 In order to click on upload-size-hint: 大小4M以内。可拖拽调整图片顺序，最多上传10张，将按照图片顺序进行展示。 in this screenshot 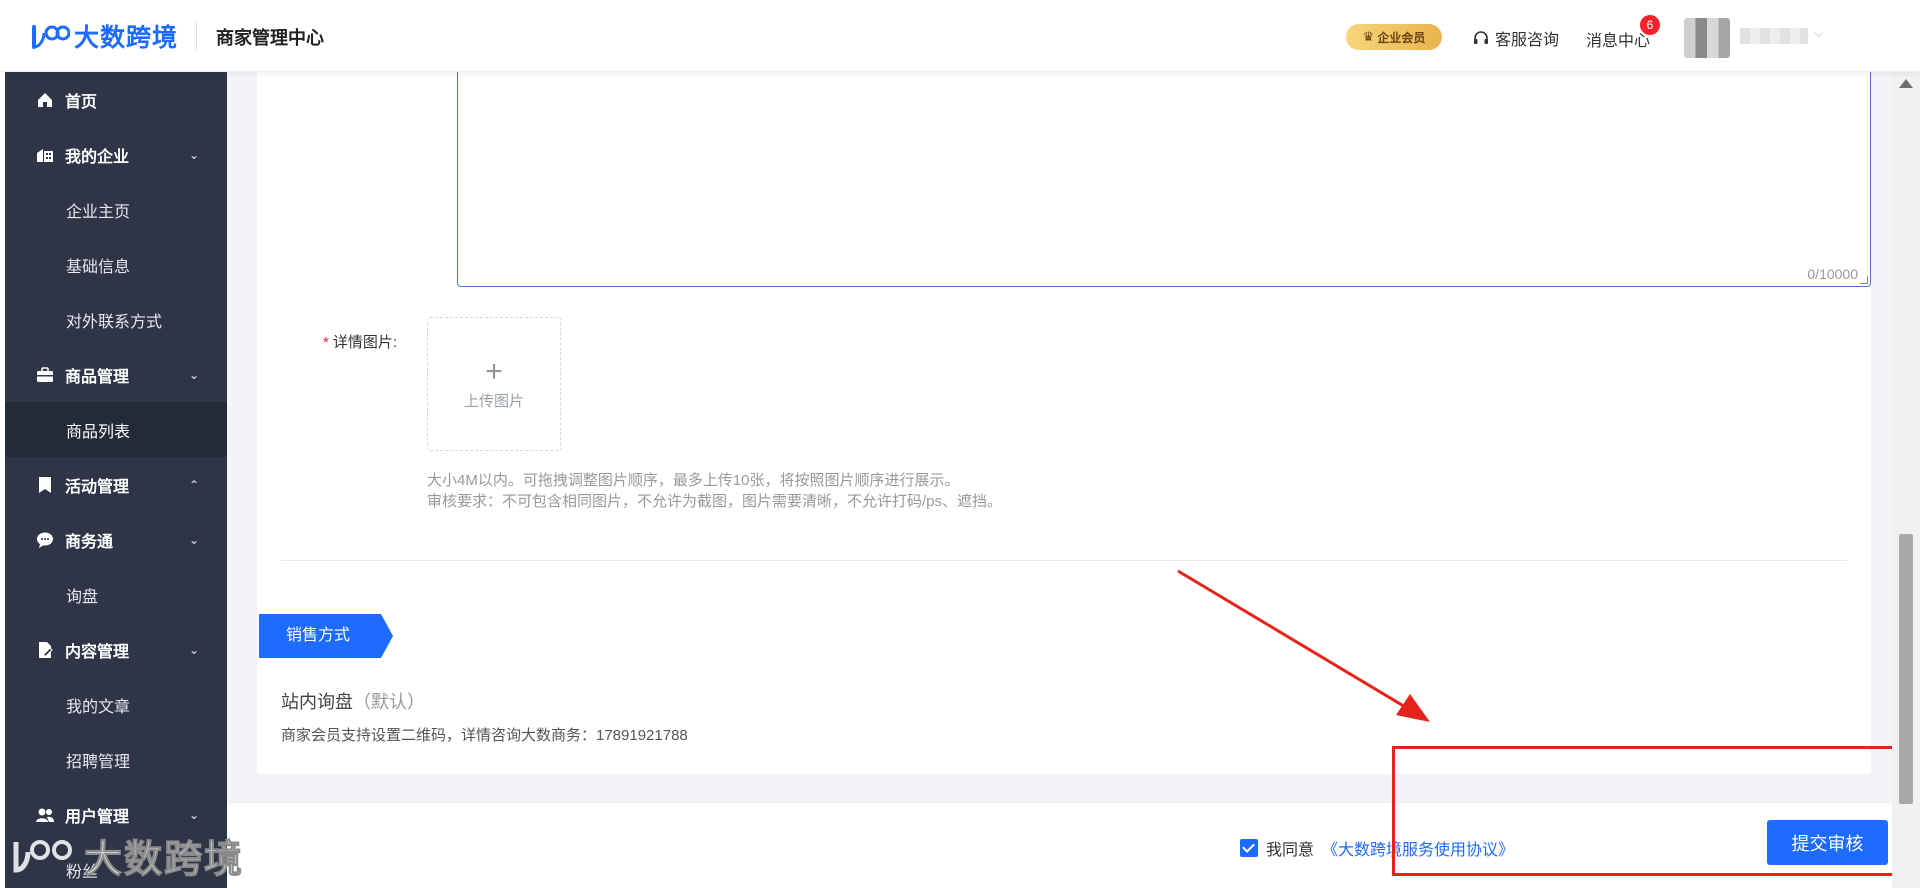, I will do `click(693, 480)`.